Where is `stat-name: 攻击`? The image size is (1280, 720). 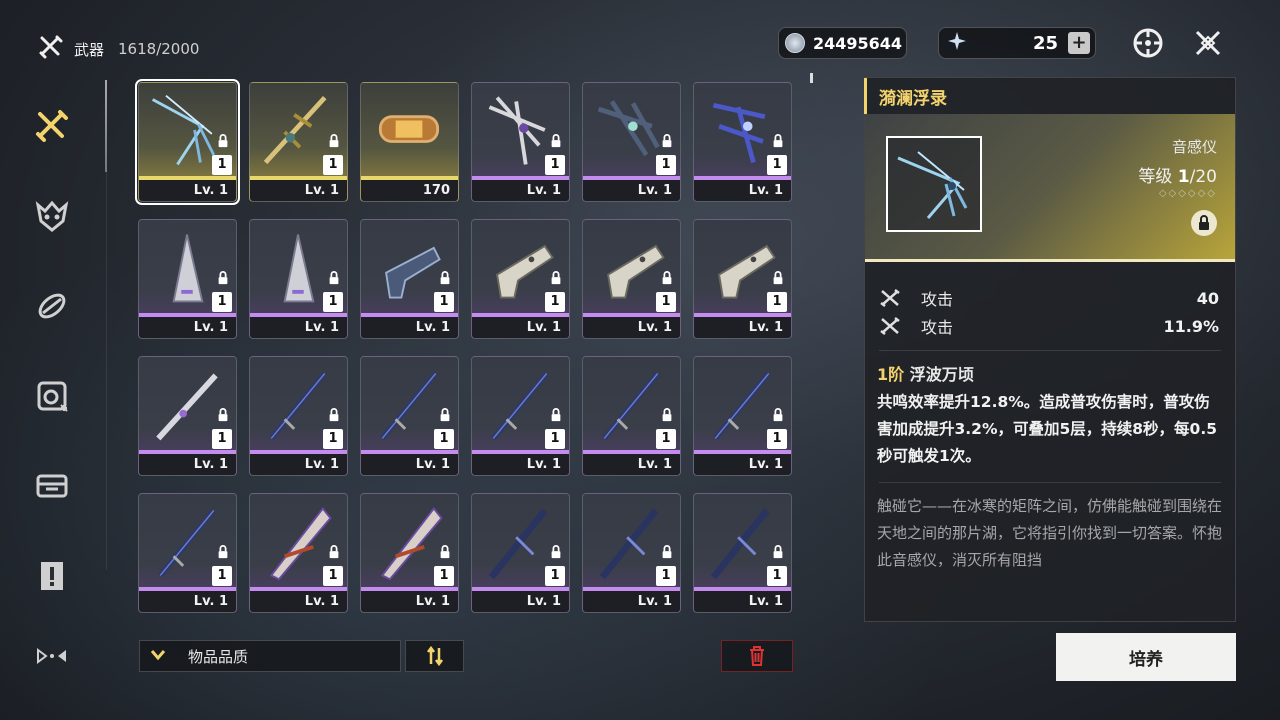
stat-name: 攻击 is located at coordinates (937, 327).